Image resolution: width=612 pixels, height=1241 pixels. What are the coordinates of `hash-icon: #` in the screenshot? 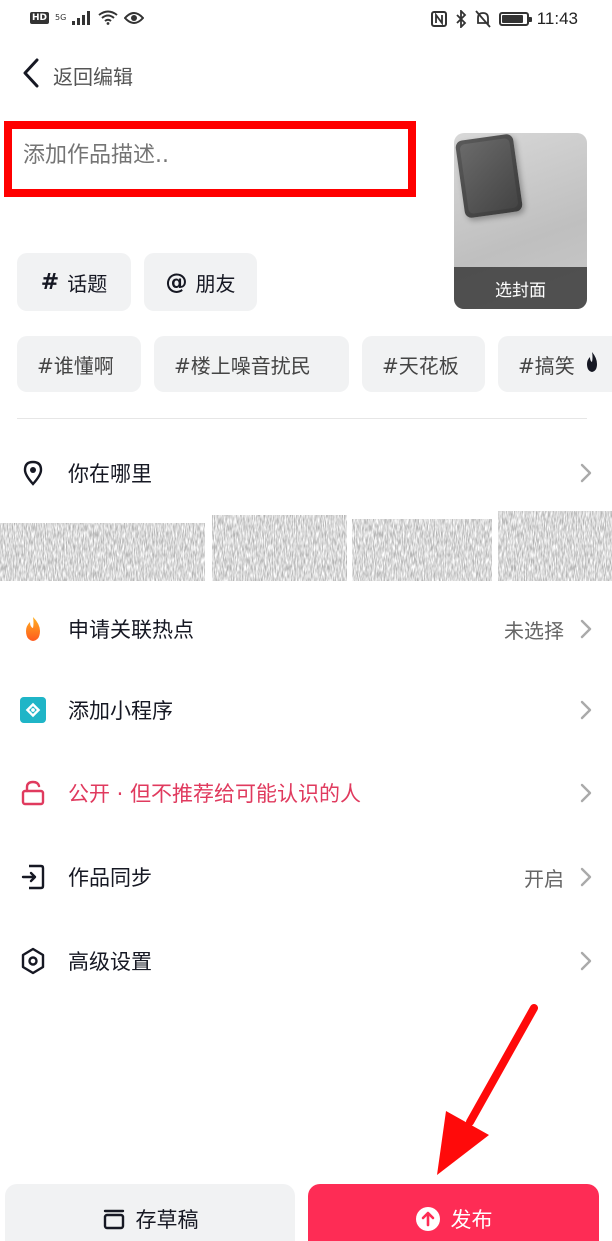 It's located at (50, 282).